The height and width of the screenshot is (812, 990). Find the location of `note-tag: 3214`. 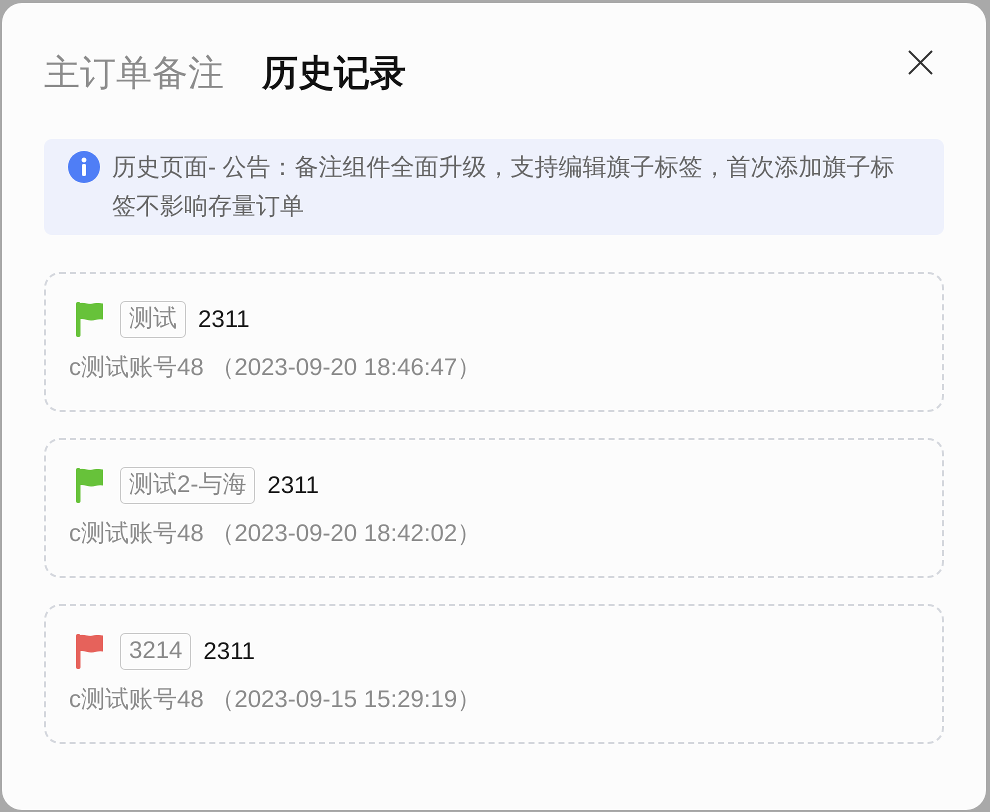

note-tag: 3214 is located at coordinates (156, 651).